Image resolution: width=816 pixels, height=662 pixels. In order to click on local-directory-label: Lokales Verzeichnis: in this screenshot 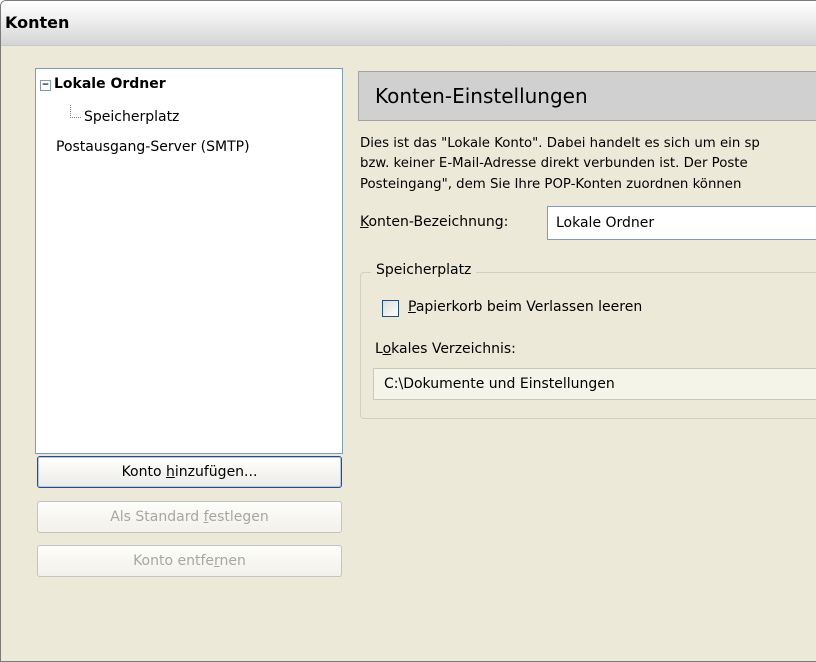, I will do `click(445, 349)`.